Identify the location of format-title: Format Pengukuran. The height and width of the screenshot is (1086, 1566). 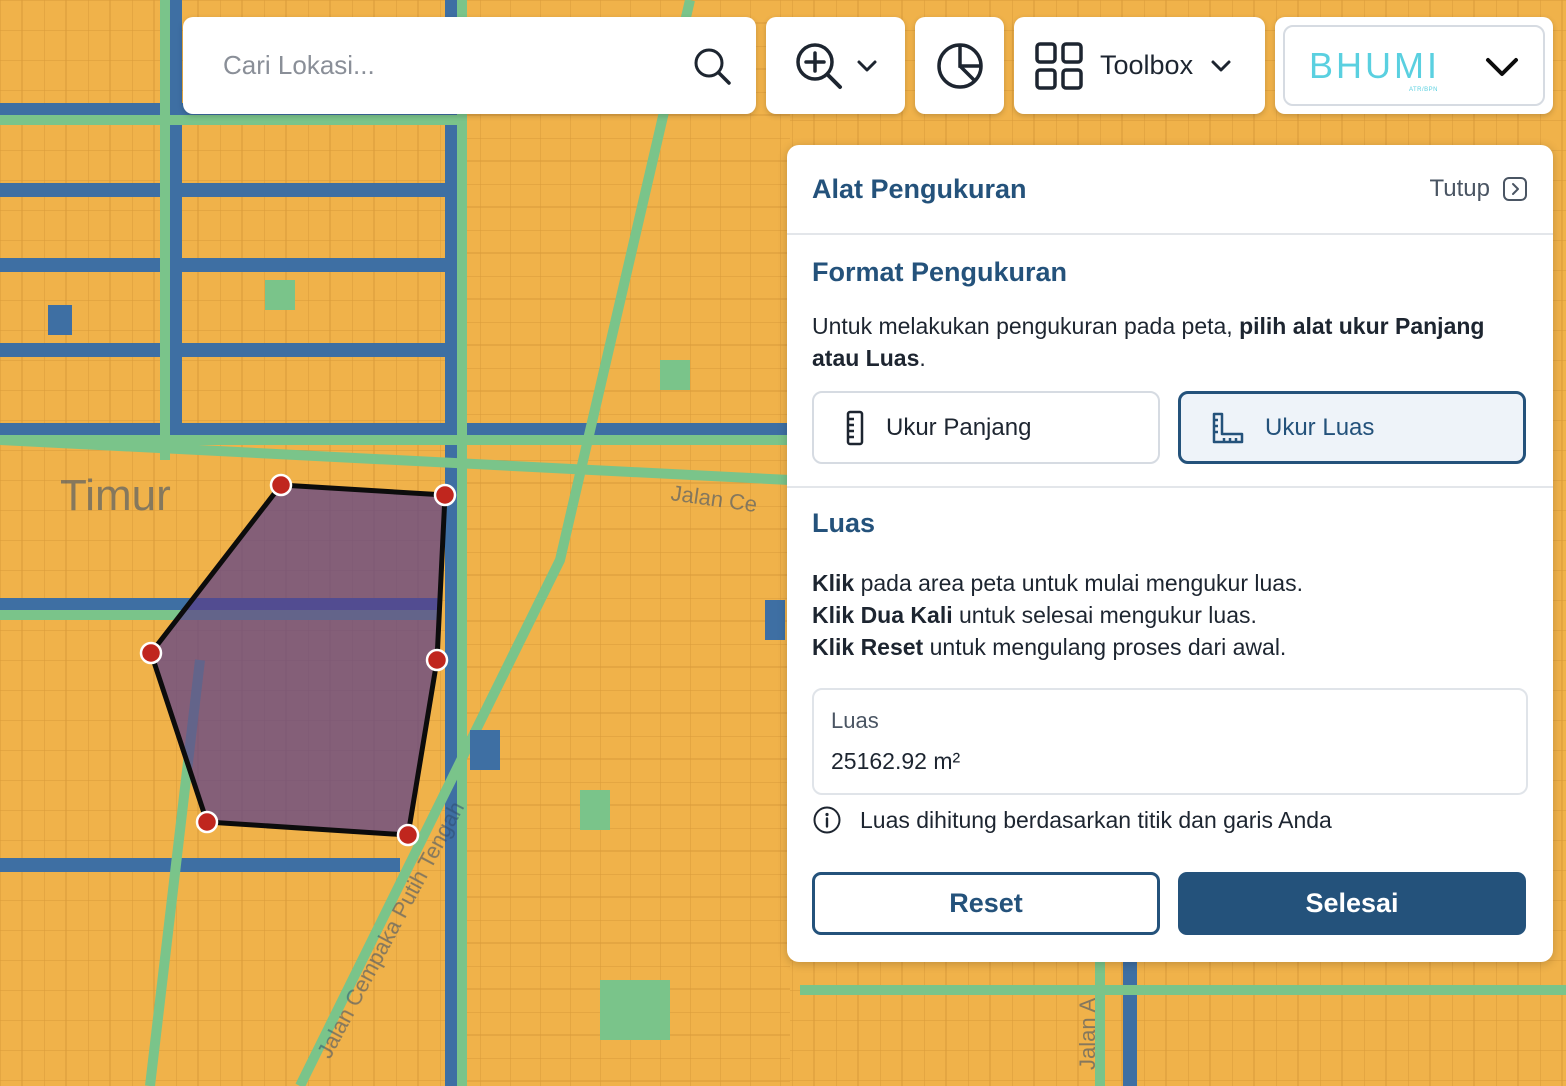
(940, 272).